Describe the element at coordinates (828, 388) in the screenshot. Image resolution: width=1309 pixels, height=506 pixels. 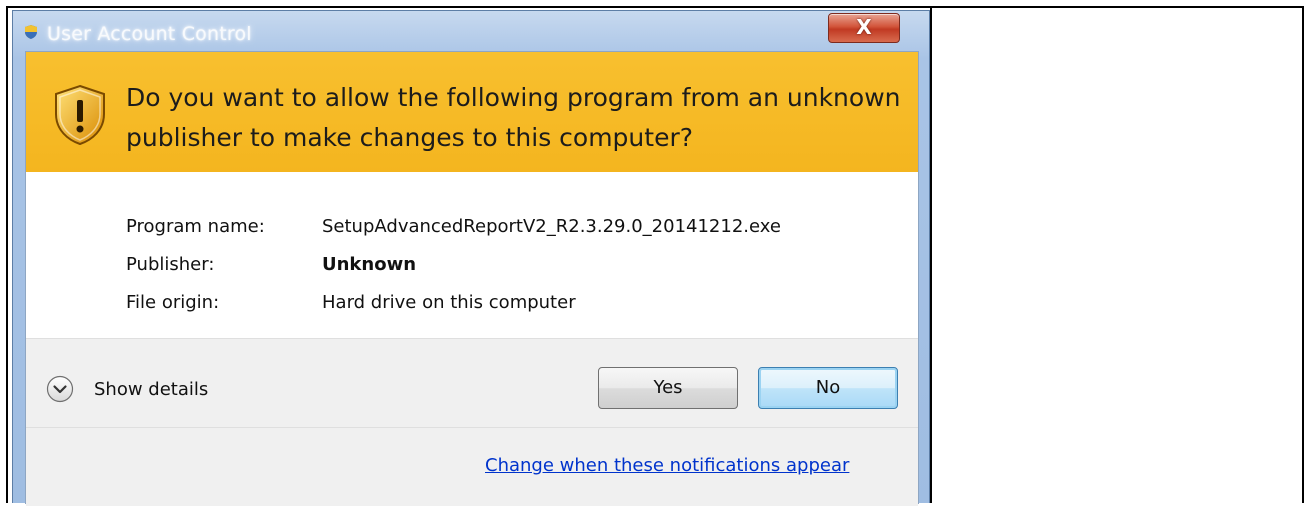
I see `no-button: No` at that location.